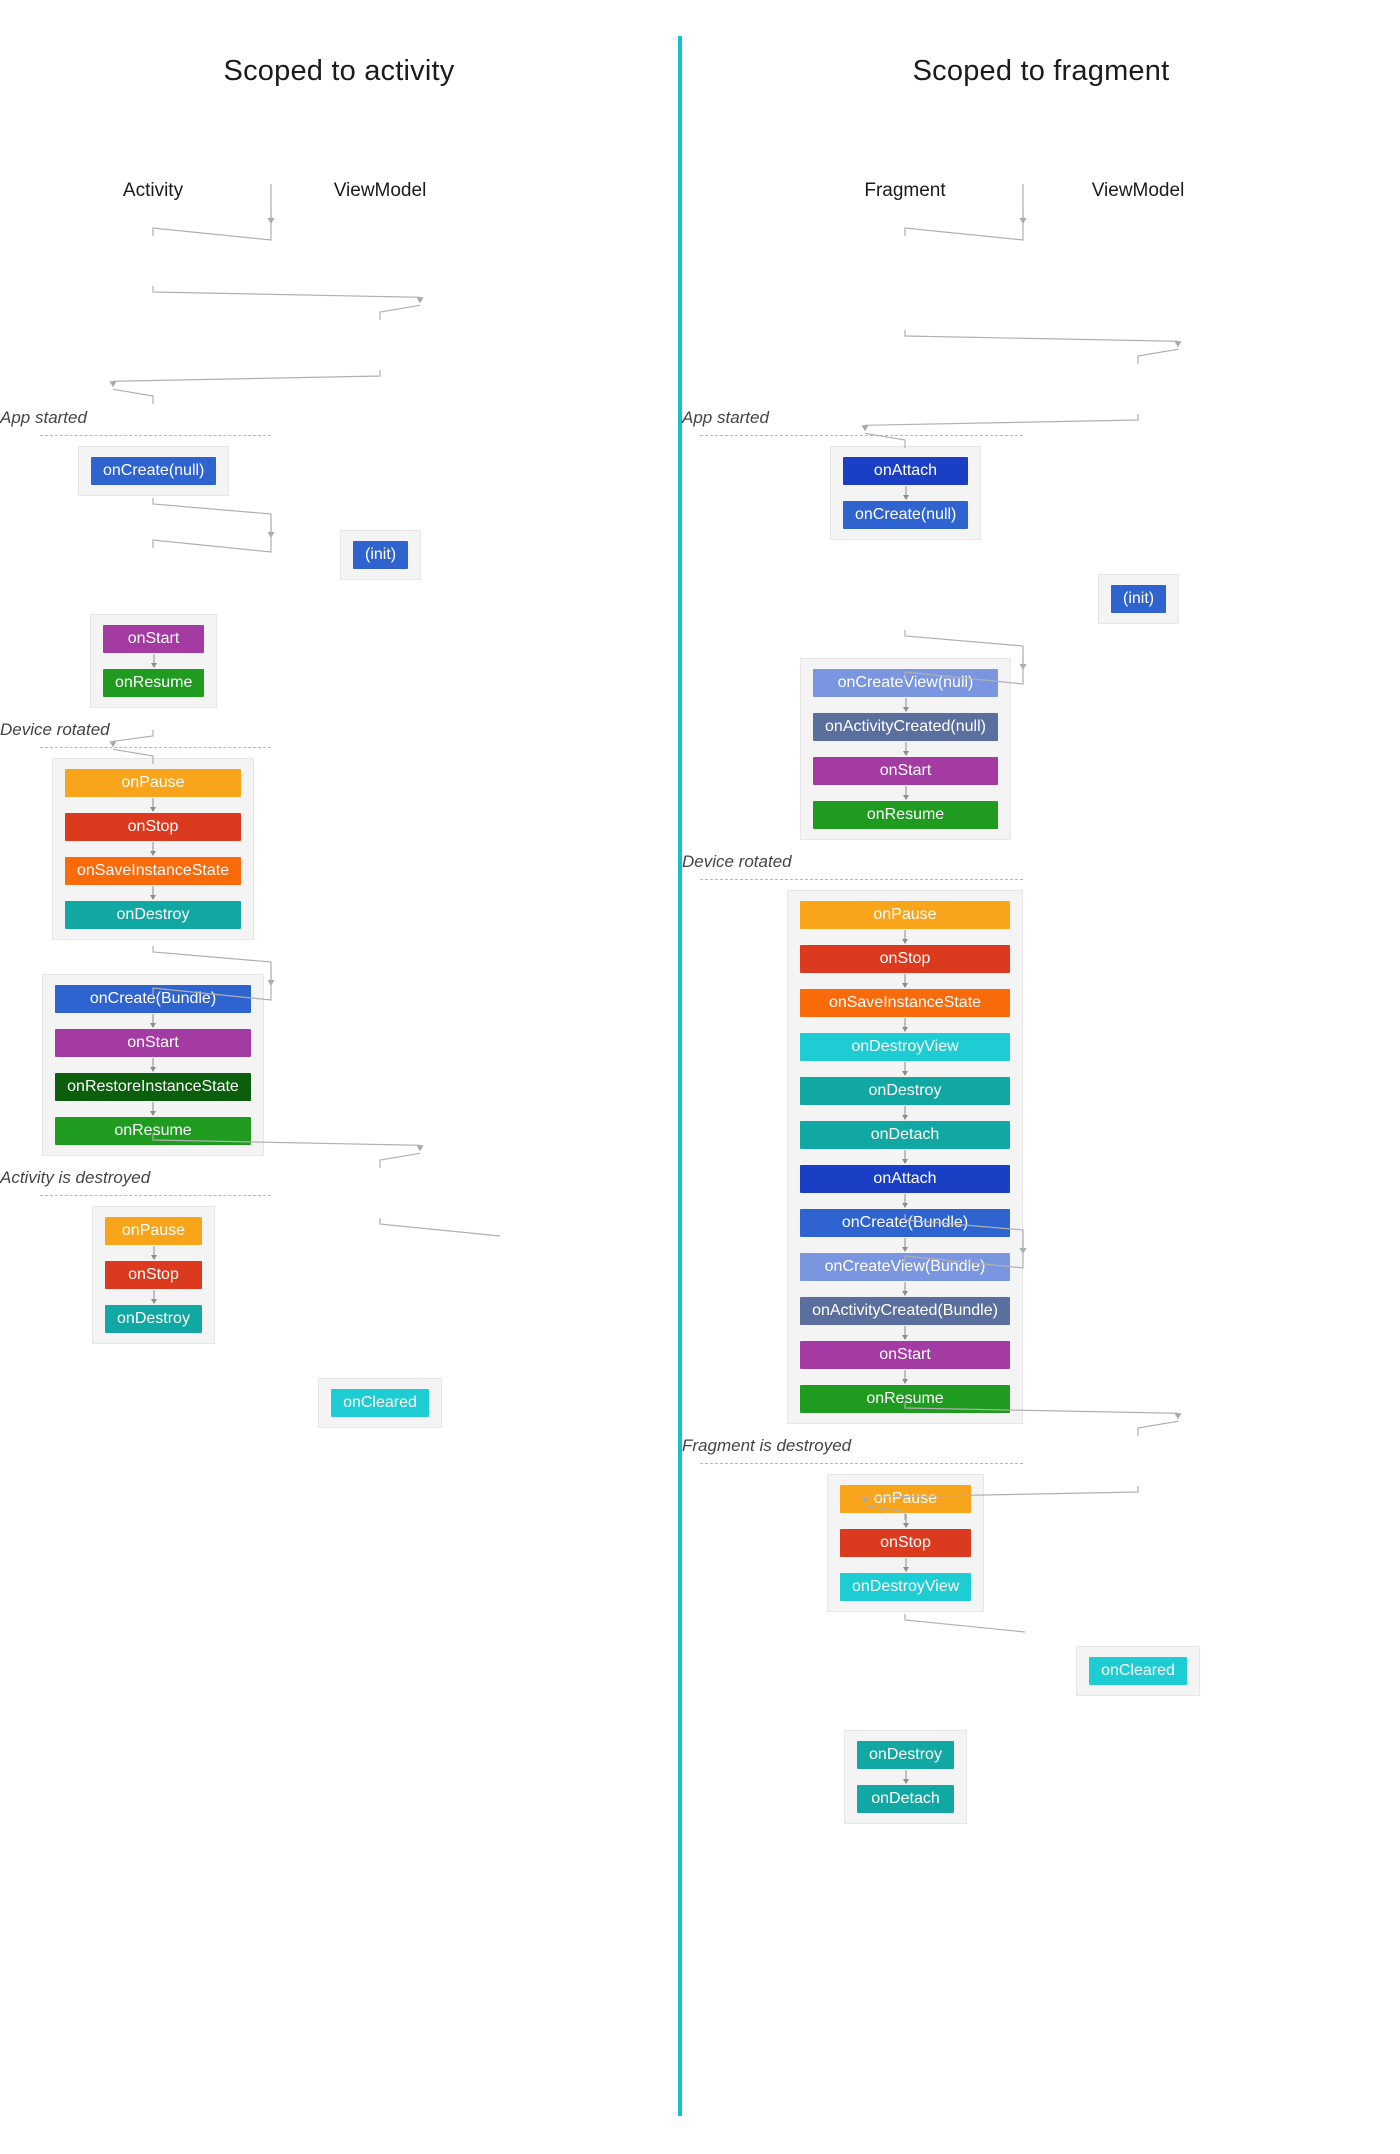  I want to click on lifecycle-step-group: onPause onStop onDestroy, so click(153, 1275).